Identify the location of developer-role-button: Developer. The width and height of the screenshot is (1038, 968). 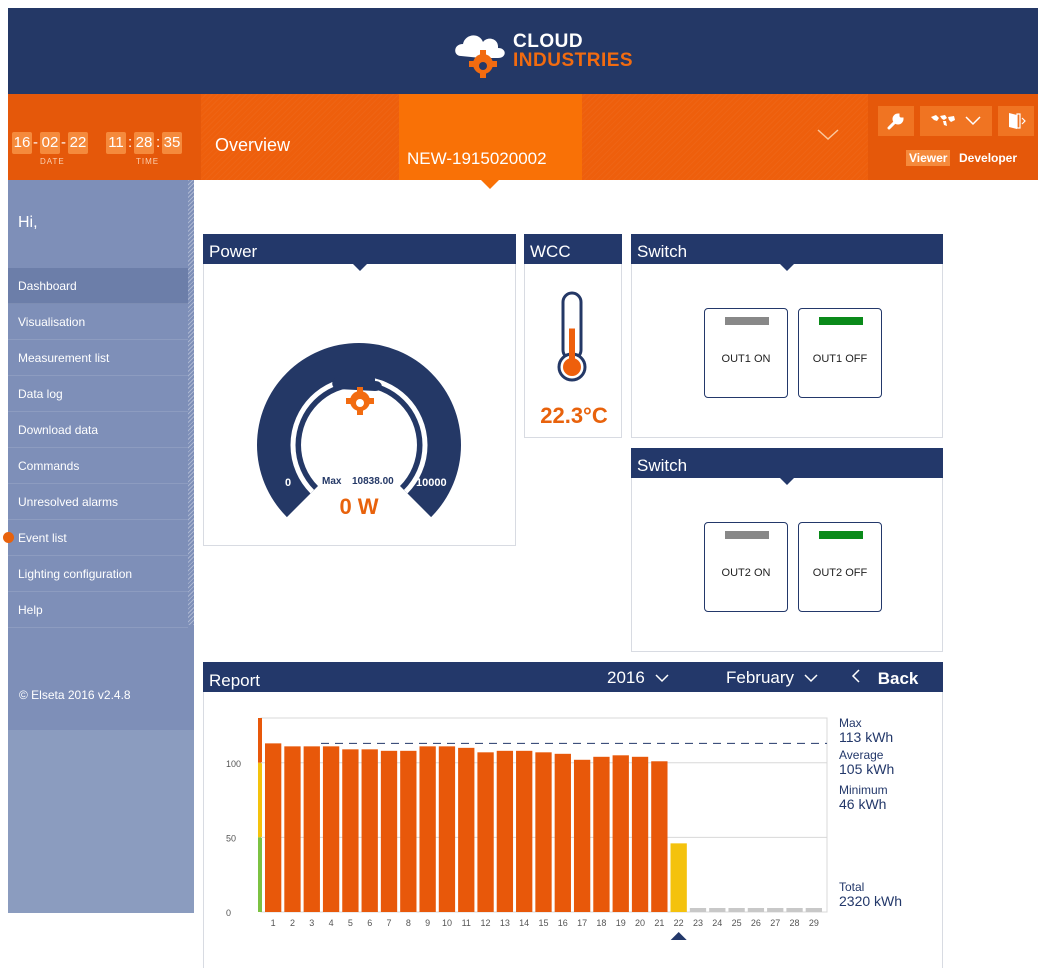
(988, 158).